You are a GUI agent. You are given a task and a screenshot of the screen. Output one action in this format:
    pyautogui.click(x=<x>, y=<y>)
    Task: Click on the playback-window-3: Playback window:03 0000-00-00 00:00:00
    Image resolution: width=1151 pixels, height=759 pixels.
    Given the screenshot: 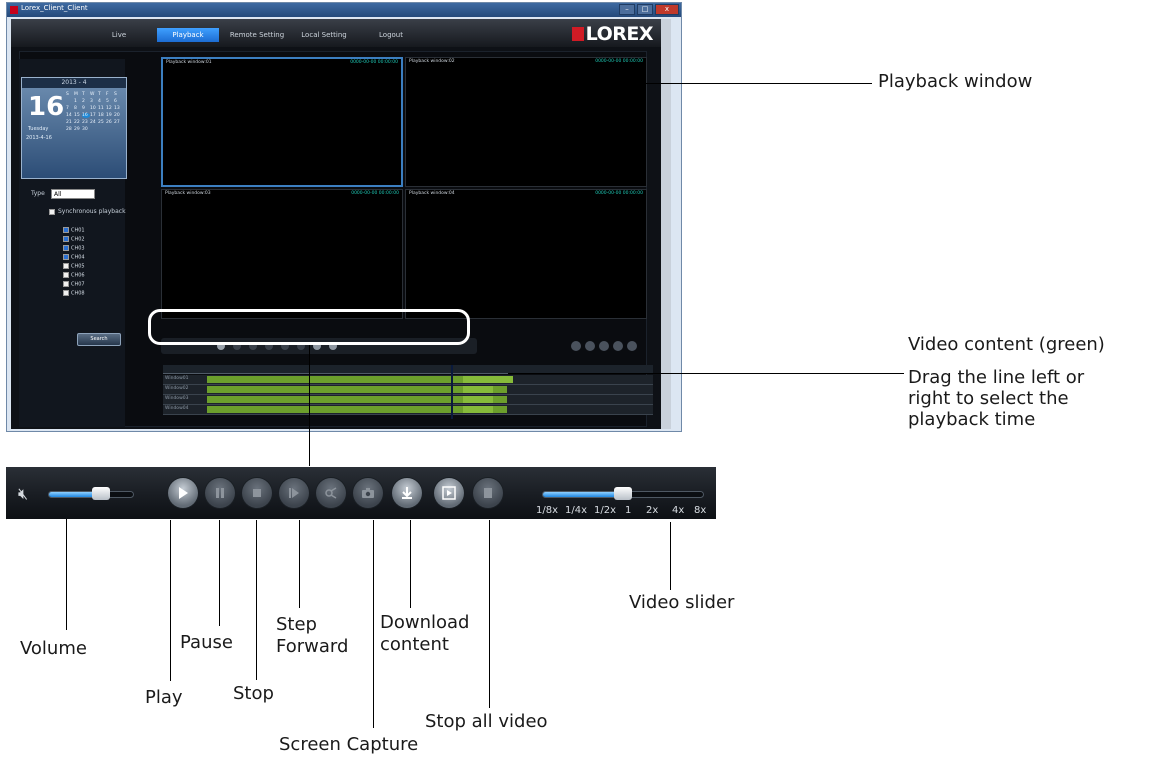 What is the action you would take?
    pyautogui.click(x=282, y=254)
    